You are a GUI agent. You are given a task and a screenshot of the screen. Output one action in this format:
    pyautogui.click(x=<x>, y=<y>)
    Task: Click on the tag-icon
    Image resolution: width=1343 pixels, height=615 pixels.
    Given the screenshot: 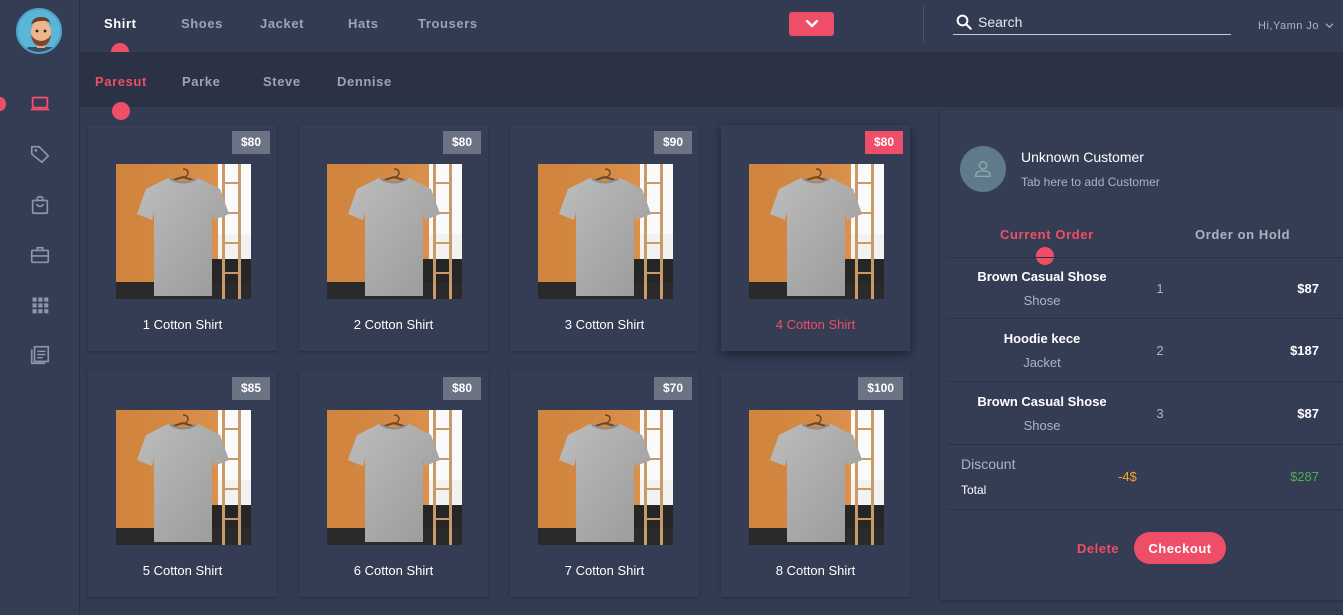 What is the action you would take?
    pyautogui.click(x=40, y=154)
    